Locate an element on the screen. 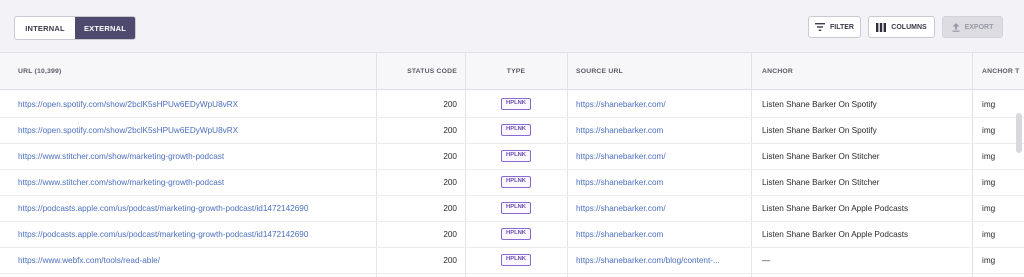  header-source-url: SOURCE URL is located at coordinates (659, 71).